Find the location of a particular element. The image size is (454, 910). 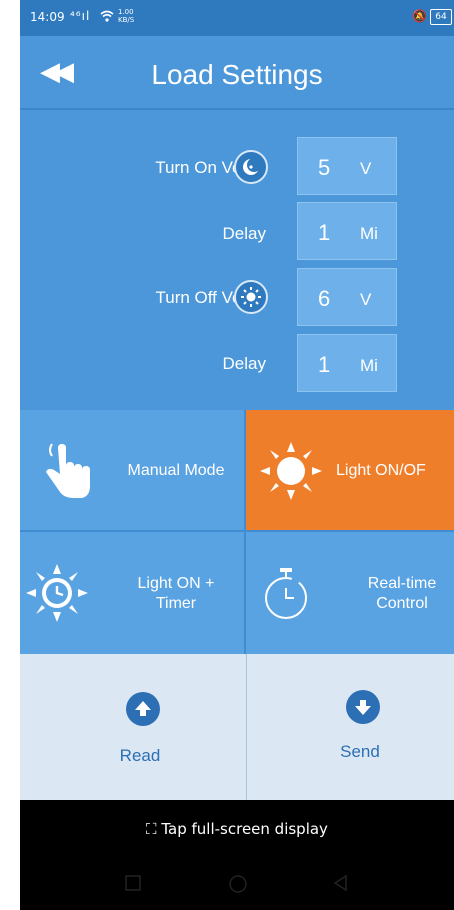

turn-off-volt-field: 6 V is located at coordinates (347, 297).